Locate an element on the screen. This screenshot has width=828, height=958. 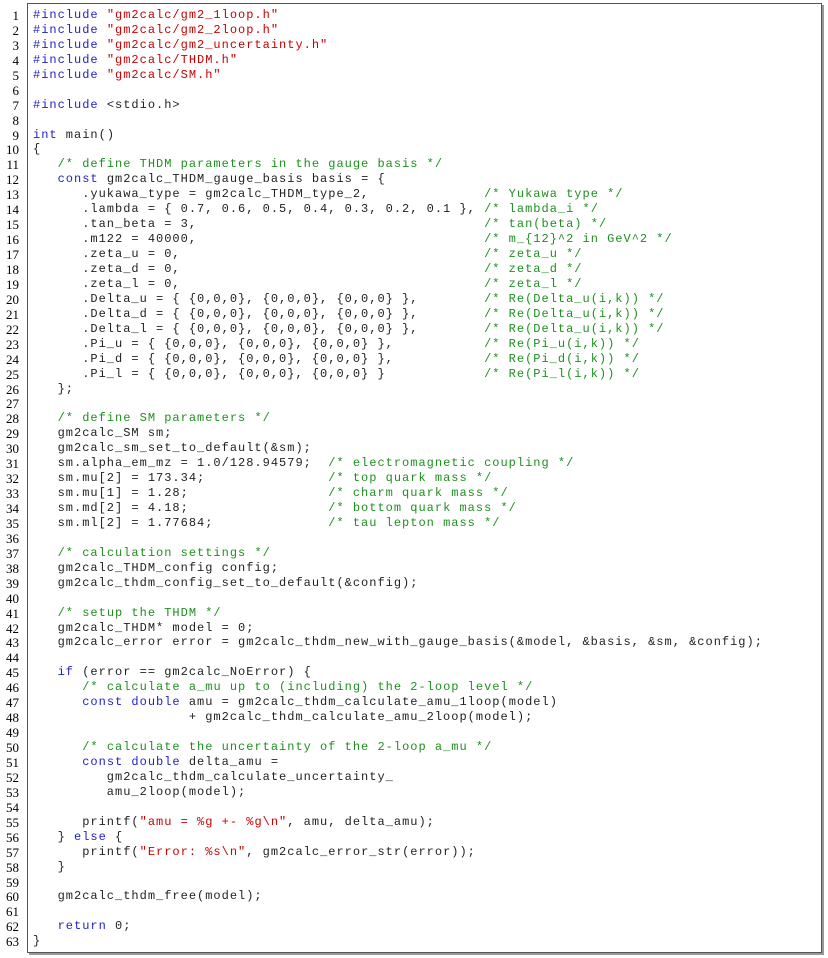
line-number: 53 is located at coordinates (12, 792).